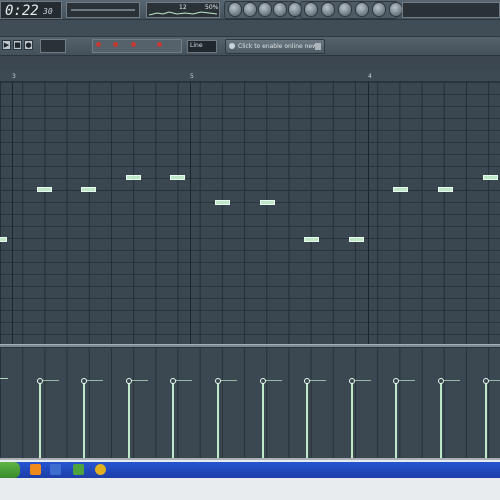 Image resolution: width=500 pixels, height=500 pixels. Describe the element at coordinates (250, 479) in the screenshot. I see `taskbar-area` at that location.